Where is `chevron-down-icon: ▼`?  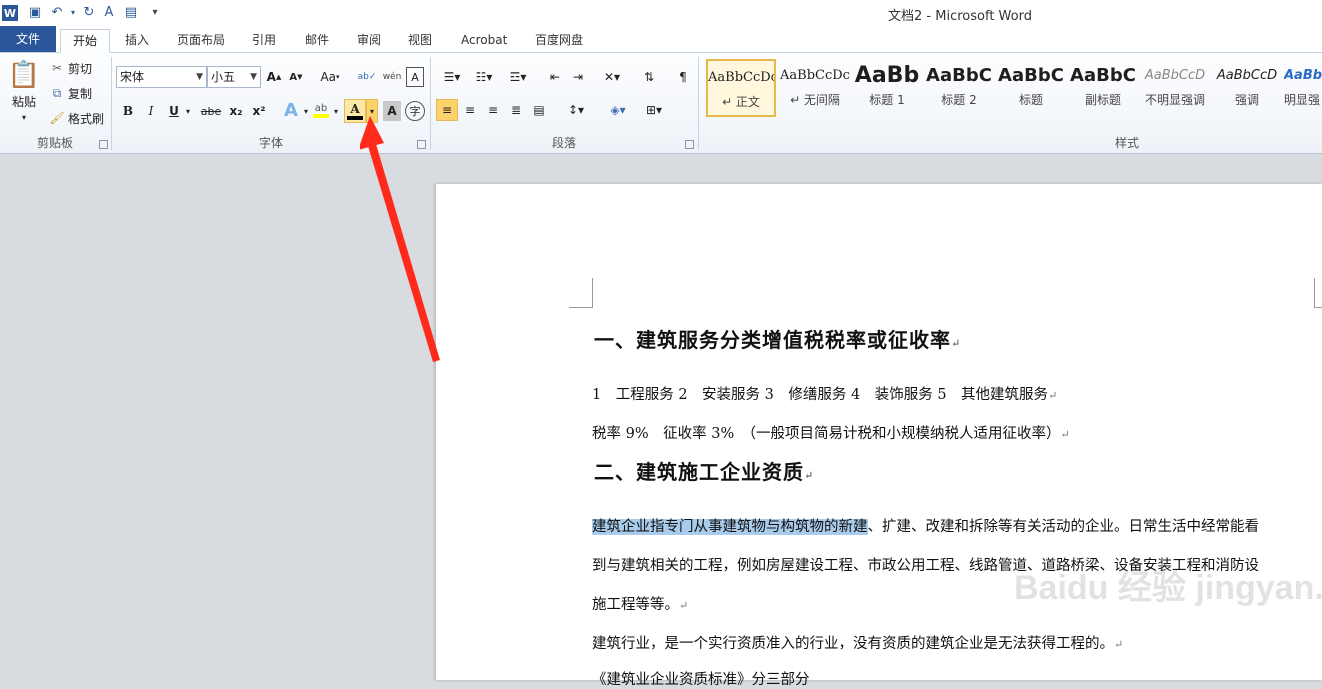 chevron-down-icon: ▼ is located at coordinates (253, 77).